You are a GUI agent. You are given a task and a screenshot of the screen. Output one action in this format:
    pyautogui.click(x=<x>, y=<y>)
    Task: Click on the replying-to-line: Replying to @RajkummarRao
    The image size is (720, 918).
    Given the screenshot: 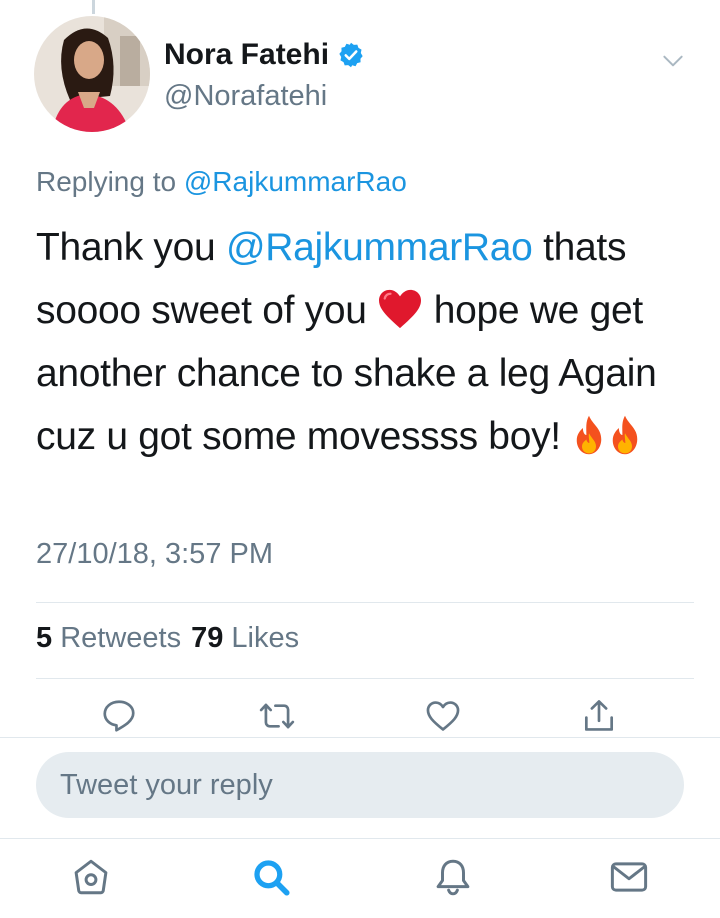 What is the action you would take?
    pyautogui.click(x=221, y=182)
    